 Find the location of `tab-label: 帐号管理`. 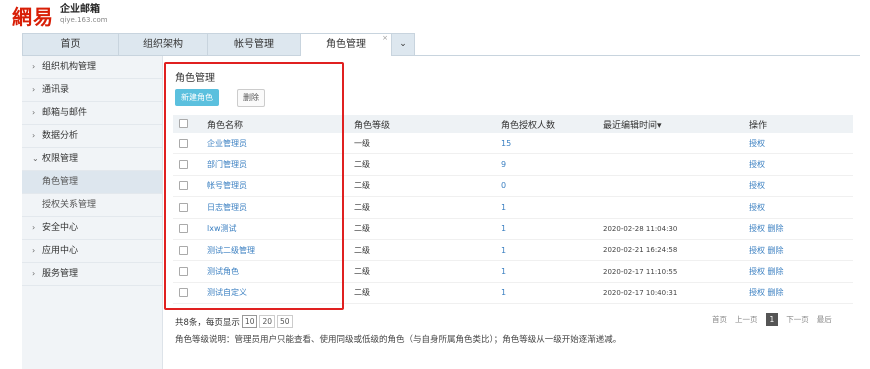

tab-label: 帐号管理 is located at coordinates (254, 44).